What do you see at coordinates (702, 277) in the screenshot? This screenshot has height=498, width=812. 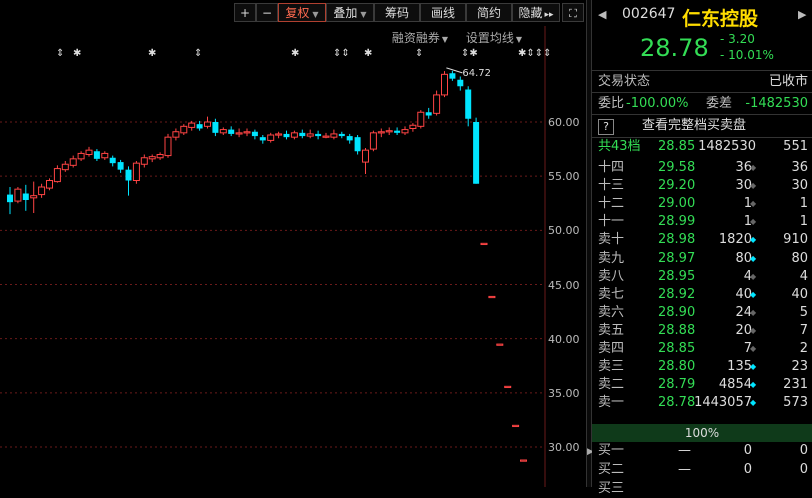 I see `ask-row: 卖八 28.95 4 ◆ 4` at bounding box center [702, 277].